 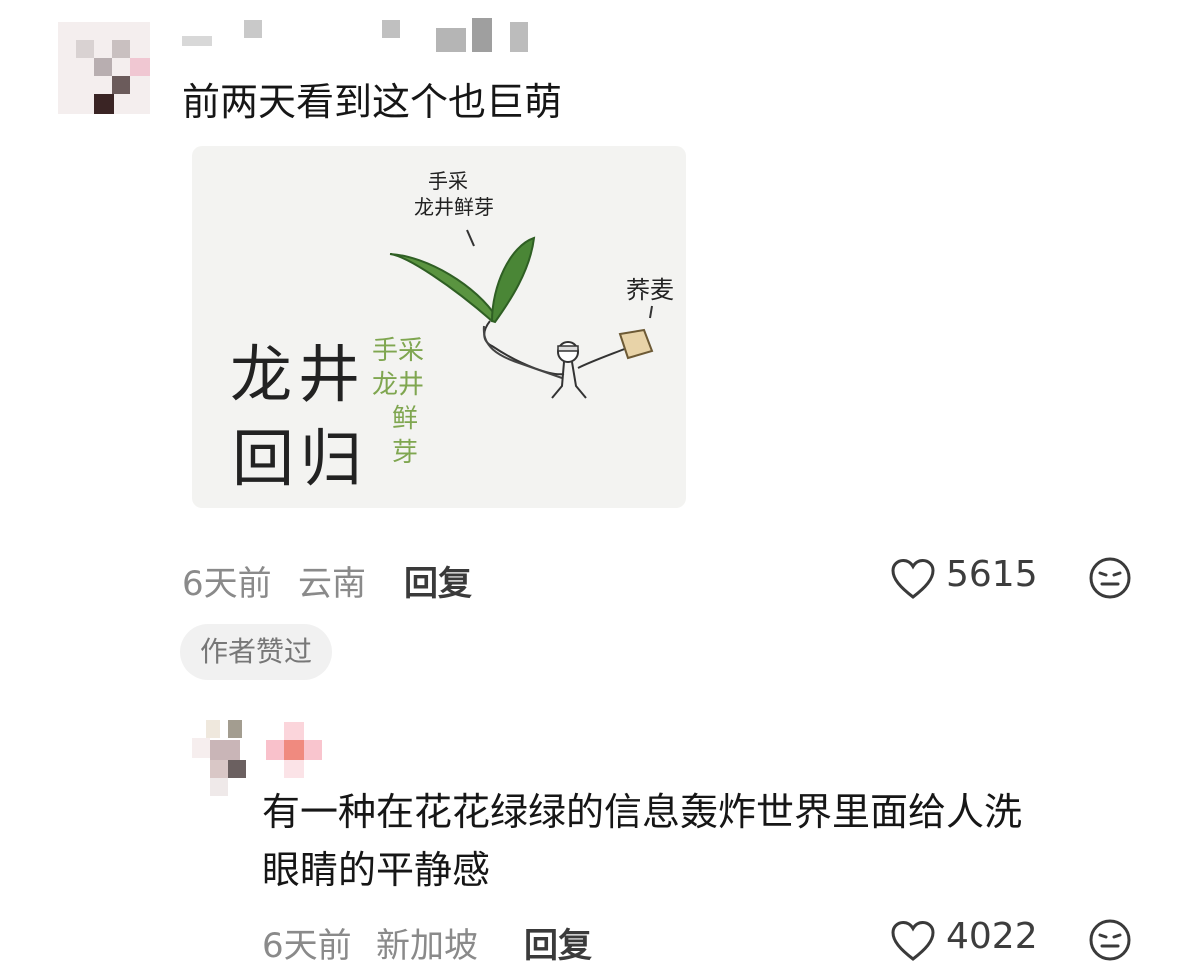 I want to click on like-count: 5615, so click(x=992, y=574).